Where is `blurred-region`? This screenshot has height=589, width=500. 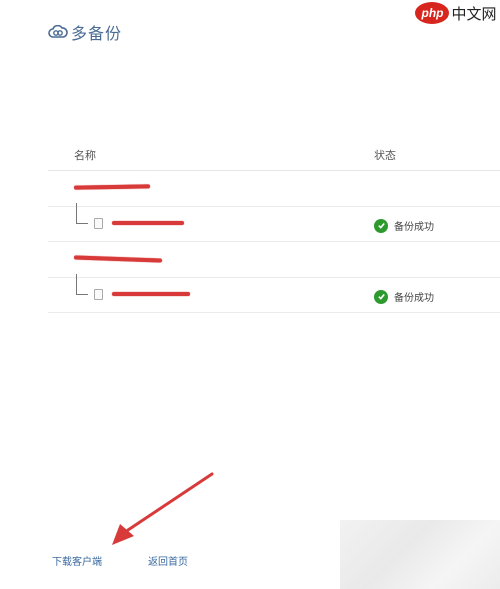 blurred-region is located at coordinates (420, 554).